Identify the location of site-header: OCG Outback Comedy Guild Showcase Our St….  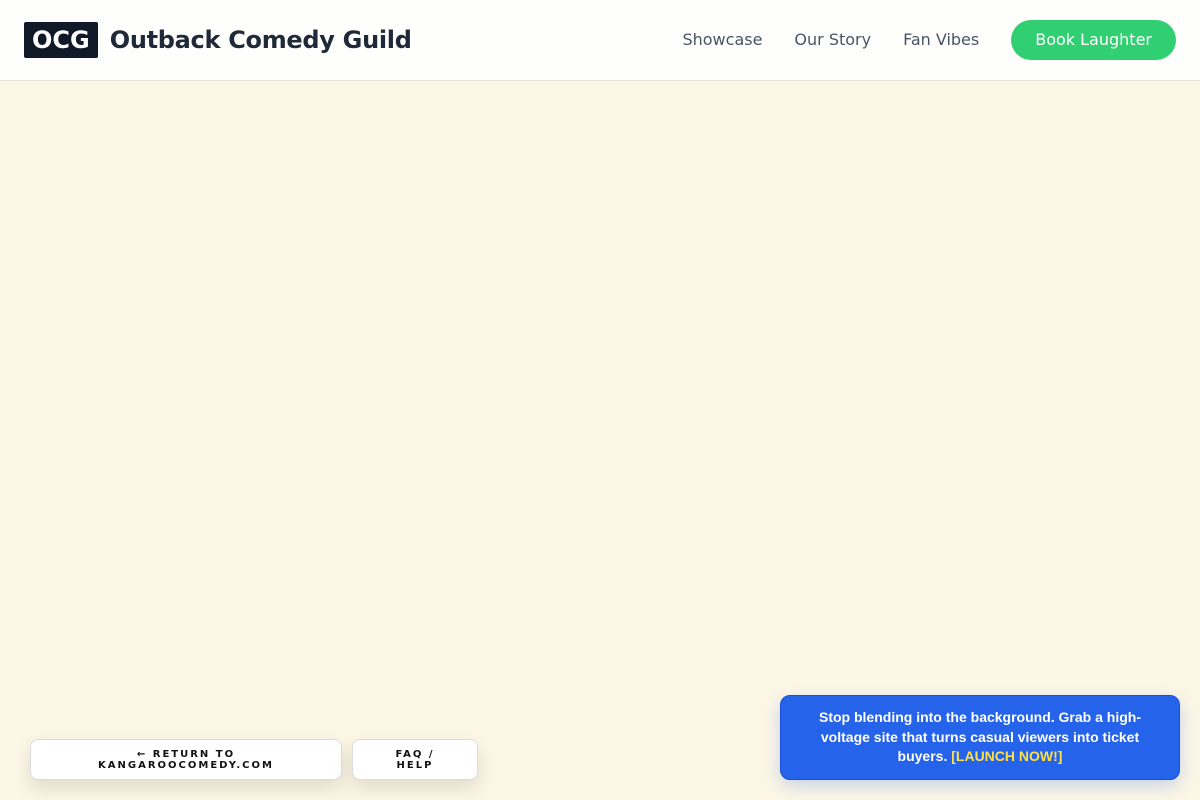
(600, 40).